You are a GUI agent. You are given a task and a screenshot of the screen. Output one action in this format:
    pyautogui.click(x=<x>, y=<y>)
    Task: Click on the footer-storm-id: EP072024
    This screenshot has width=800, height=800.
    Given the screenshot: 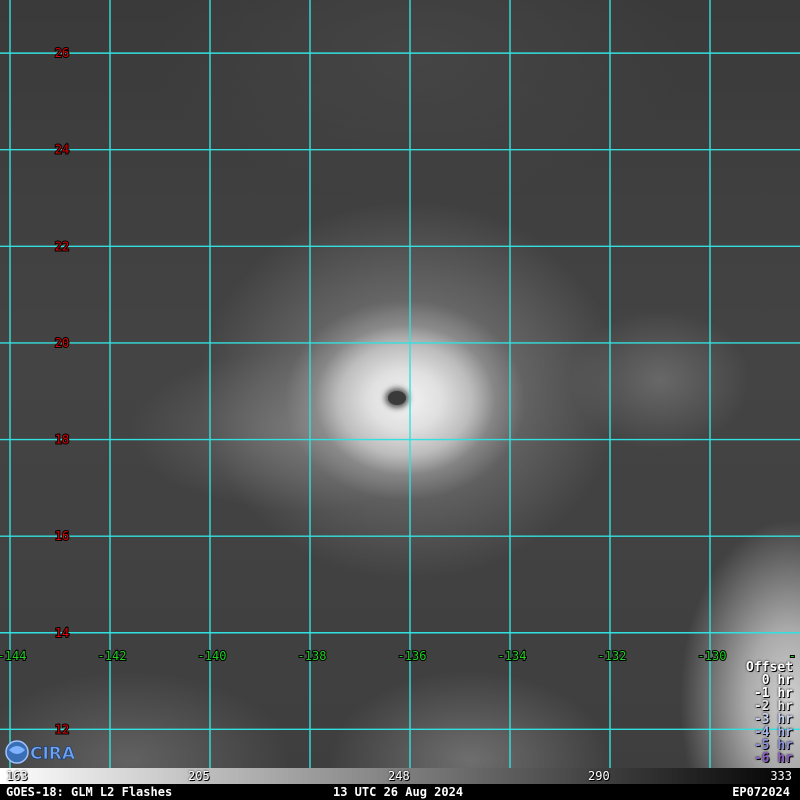 What is the action you would take?
    pyautogui.click(x=761, y=792)
    